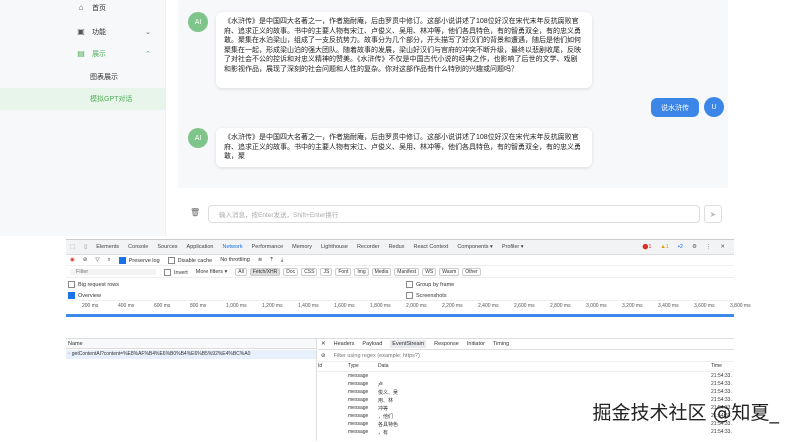  I want to click on invert-checkbox: Invert, so click(176, 272).